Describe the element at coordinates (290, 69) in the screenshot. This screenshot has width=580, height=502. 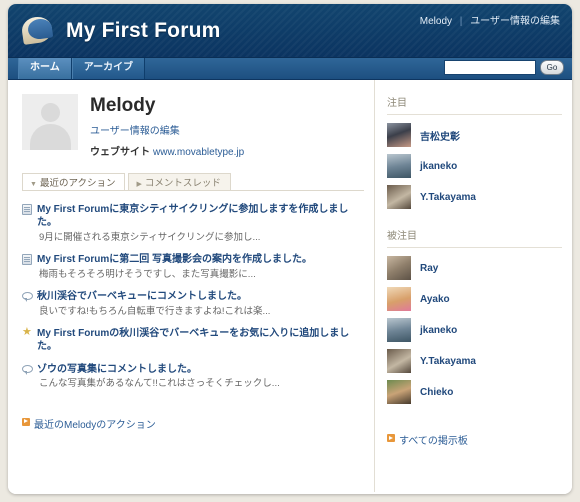
I see `primary-nav: ホーム アーカイブ Go` at that location.